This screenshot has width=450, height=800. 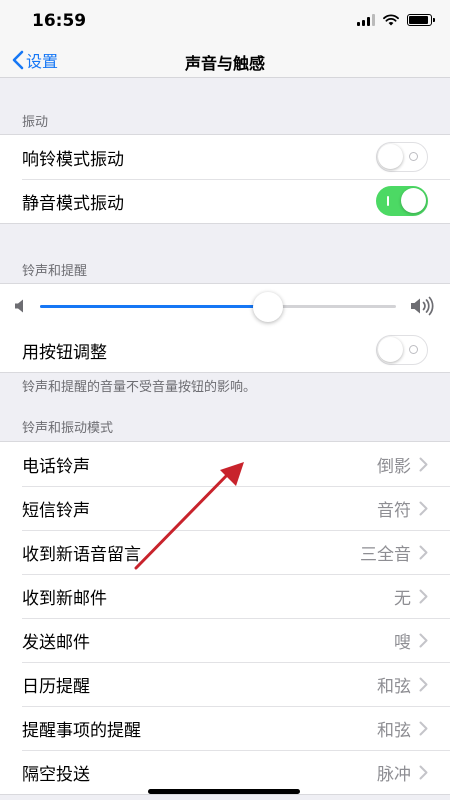 What do you see at coordinates (391, 20) in the screenshot?
I see `wifi-icon` at bounding box center [391, 20].